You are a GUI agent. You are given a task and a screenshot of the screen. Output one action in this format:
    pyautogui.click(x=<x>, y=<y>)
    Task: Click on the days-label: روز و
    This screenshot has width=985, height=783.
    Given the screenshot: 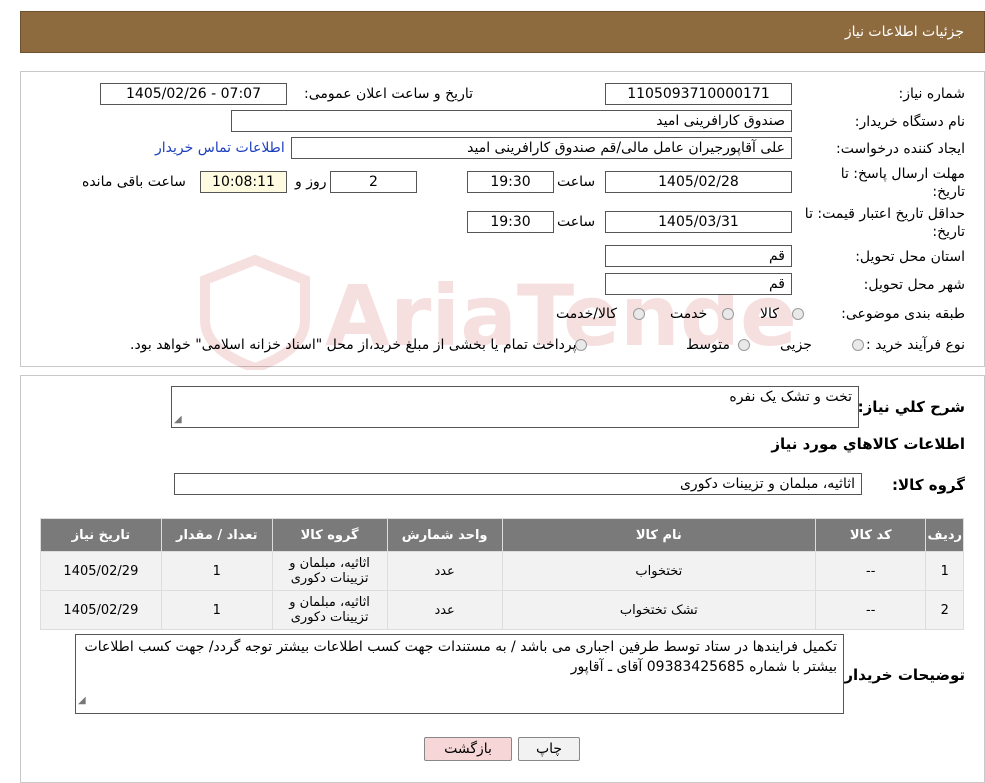 What is the action you would take?
    pyautogui.click(x=311, y=182)
    